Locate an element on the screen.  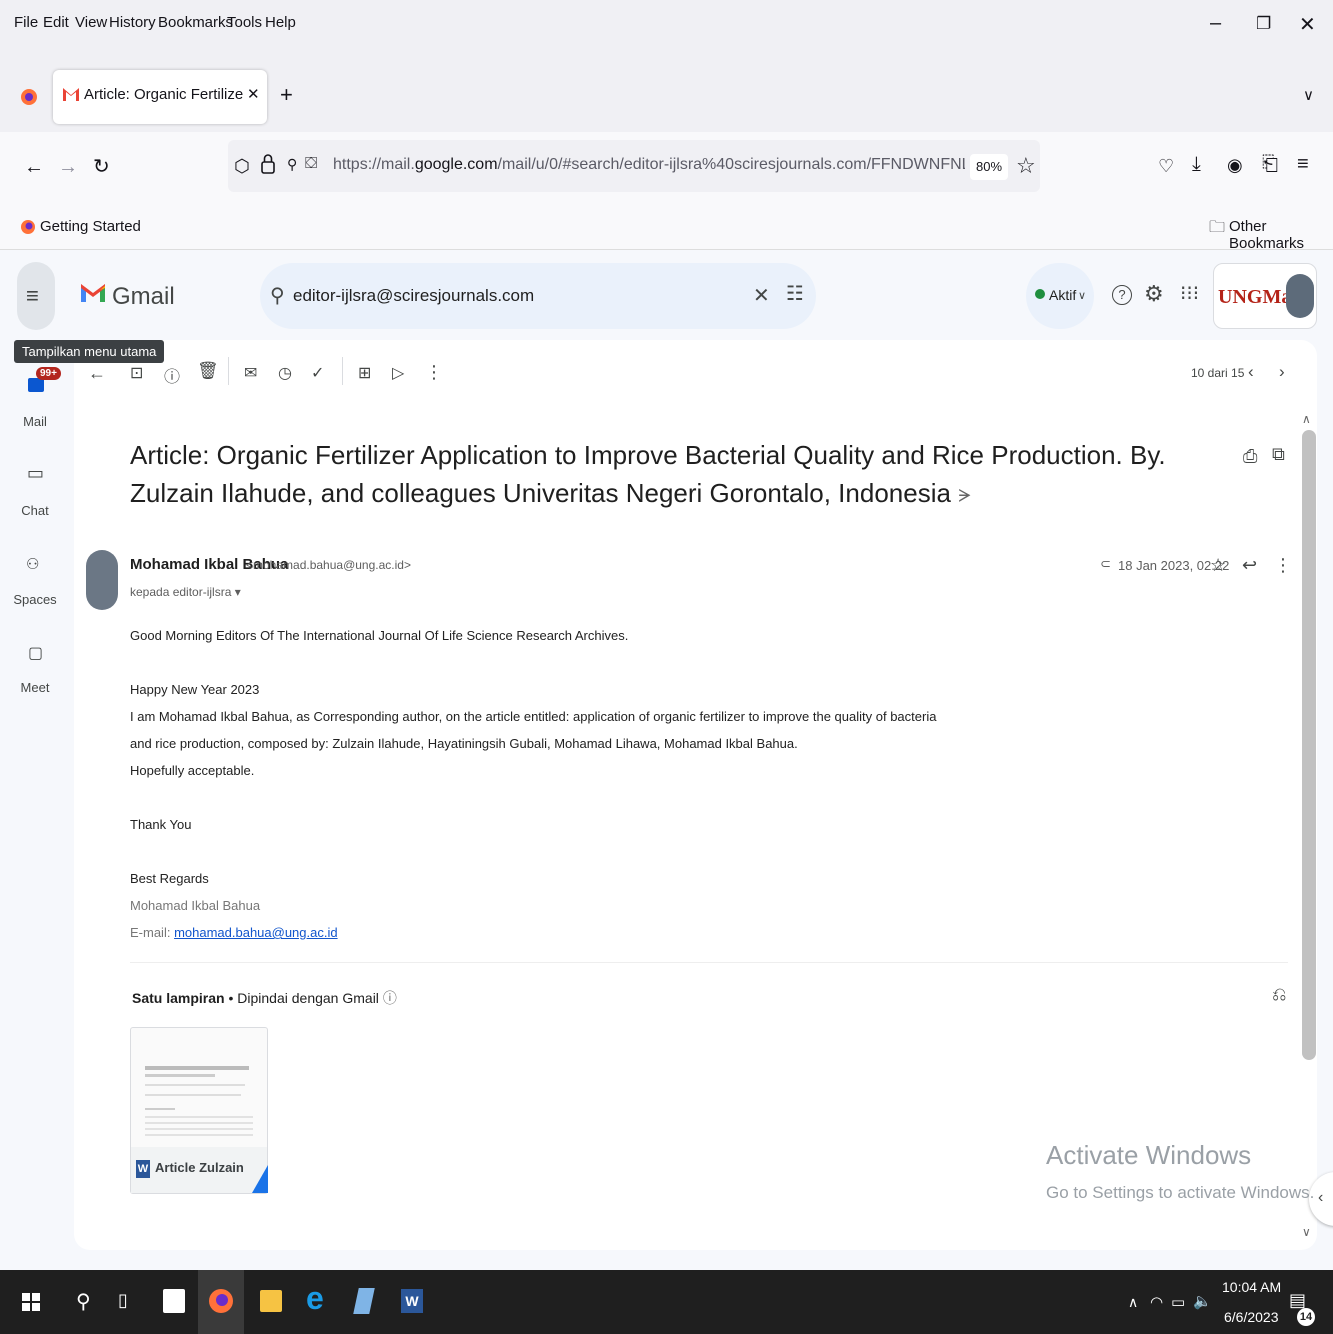
menu-bookmarks: Bookmarks is located at coordinates (195, 22).